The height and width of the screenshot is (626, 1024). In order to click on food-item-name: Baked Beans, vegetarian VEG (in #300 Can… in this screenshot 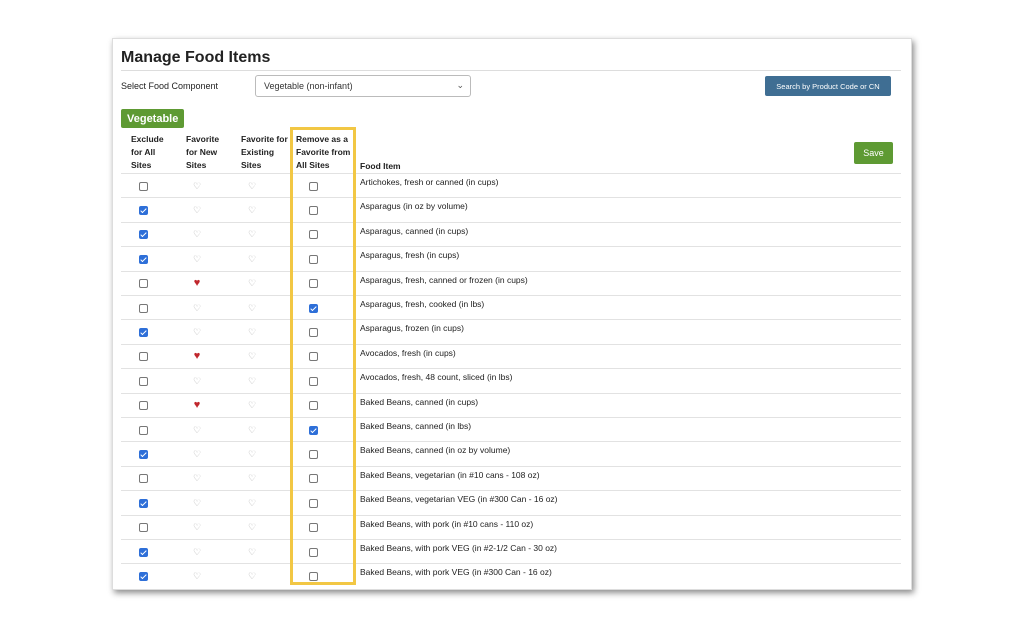, I will do `click(459, 499)`.